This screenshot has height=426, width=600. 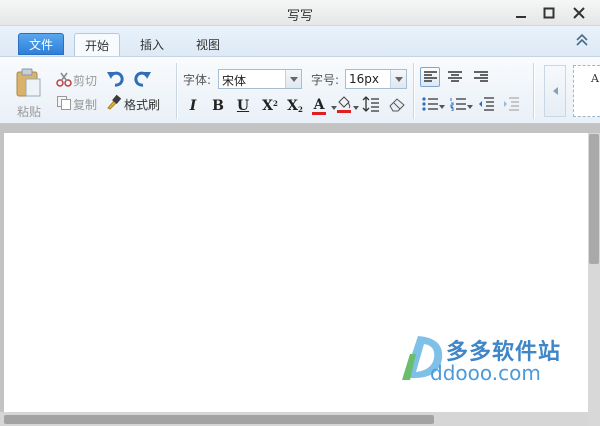 I want to click on underline-button: U, so click(x=243, y=106).